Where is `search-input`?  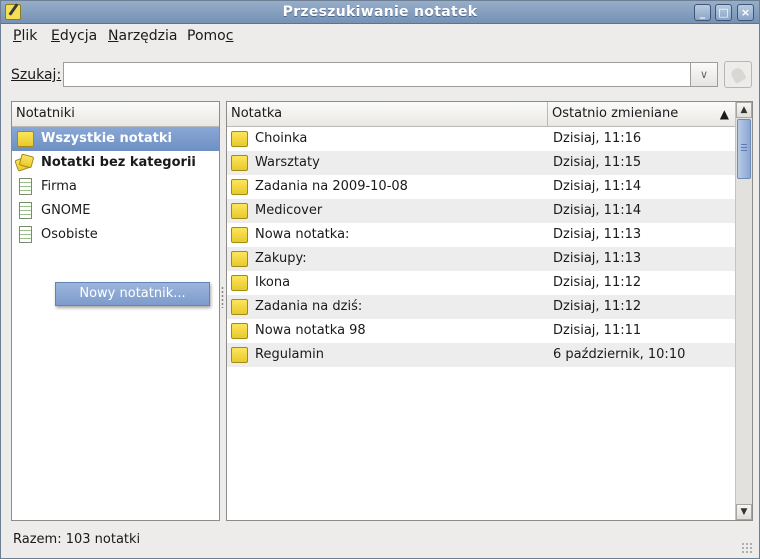 search-input is located at coordinates (376, 74).